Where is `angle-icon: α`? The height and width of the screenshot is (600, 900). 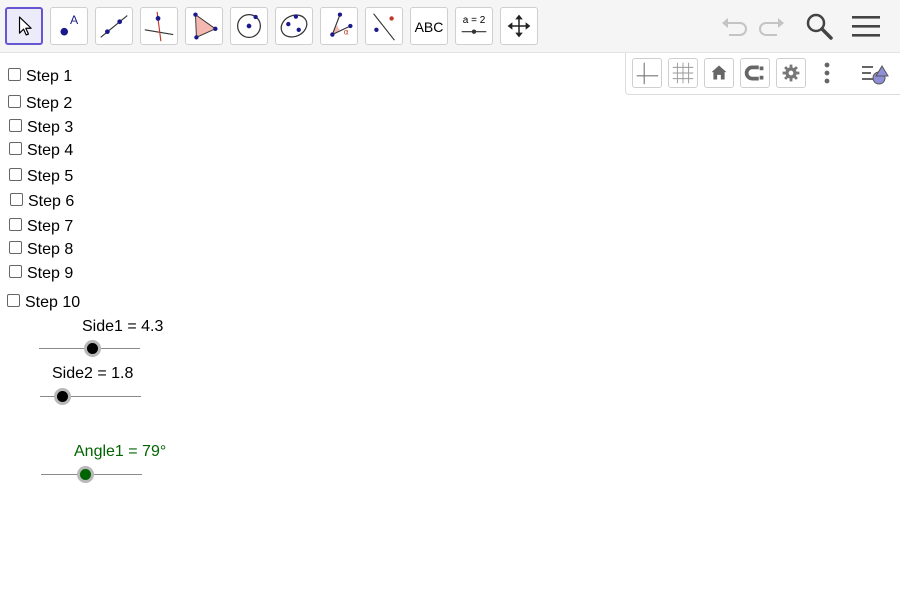
angle-icon: α is located at coordinates (341, 24).